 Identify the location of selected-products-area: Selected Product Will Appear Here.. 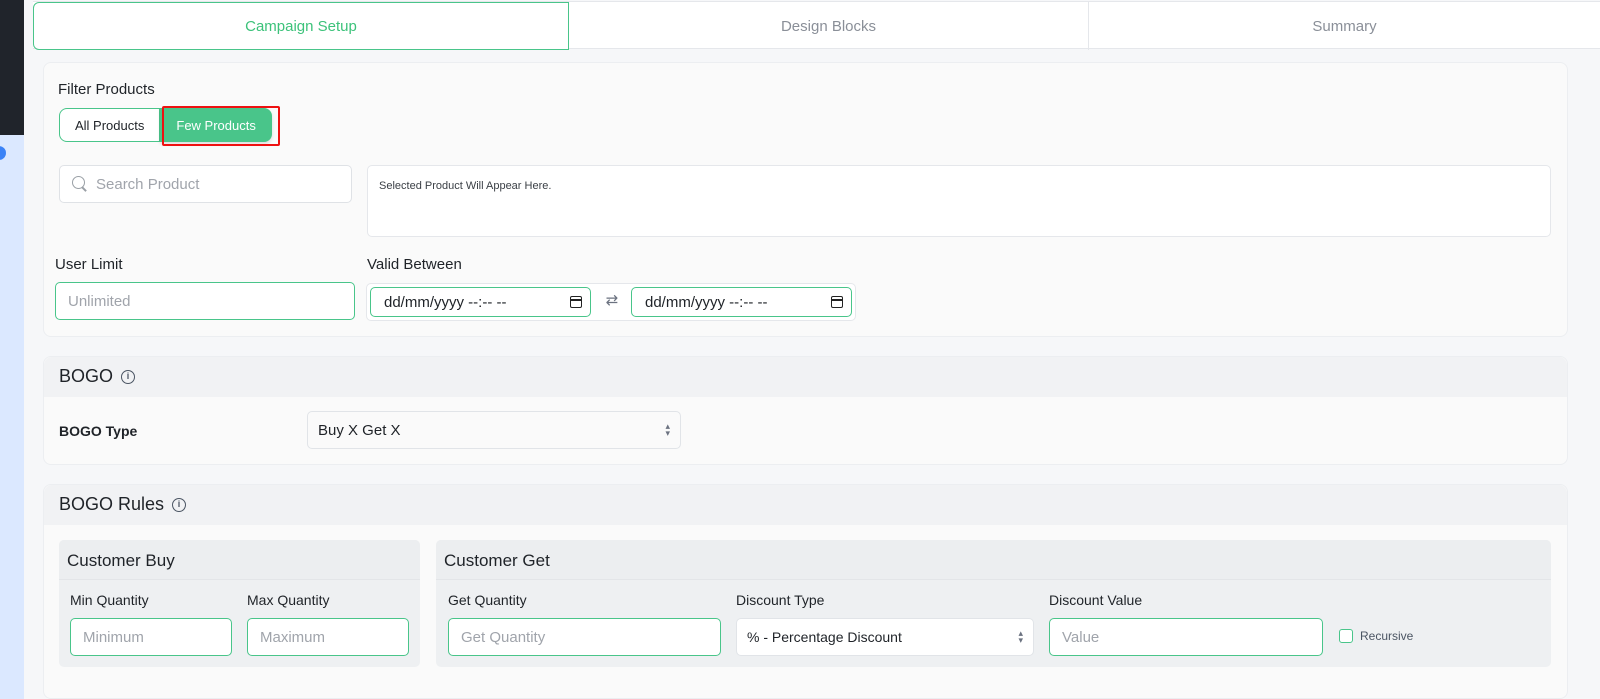
(959, 201).